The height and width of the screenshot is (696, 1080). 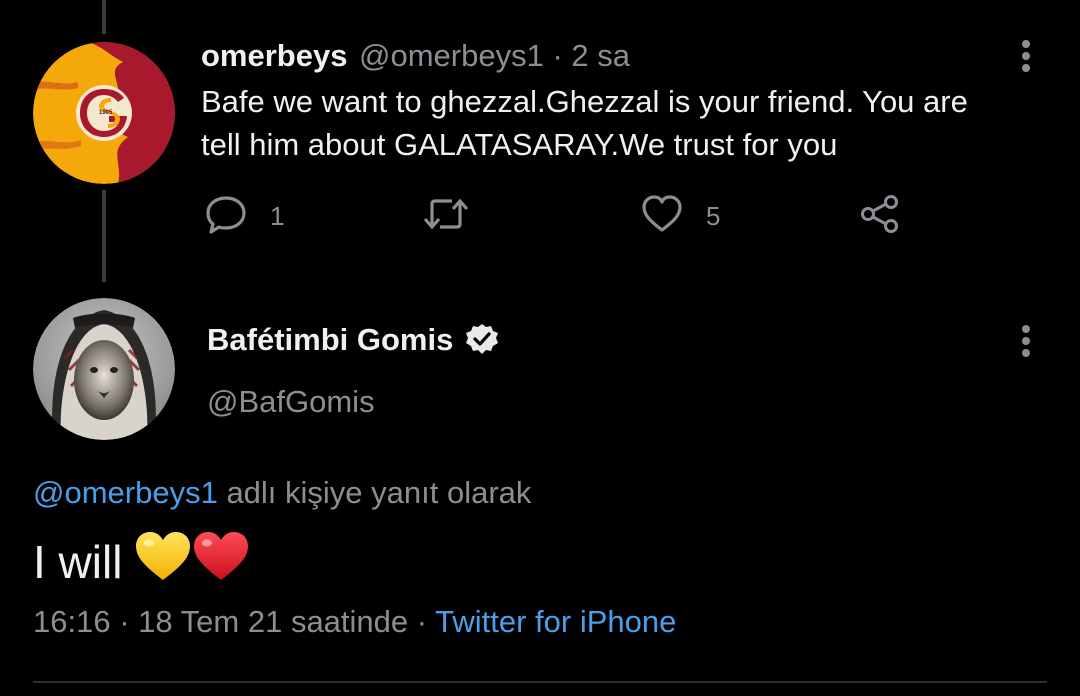 What do you see at coordinates (277, 216) in the screenshot?
I see `reply-count: 1` at bounding box center [277, 216].